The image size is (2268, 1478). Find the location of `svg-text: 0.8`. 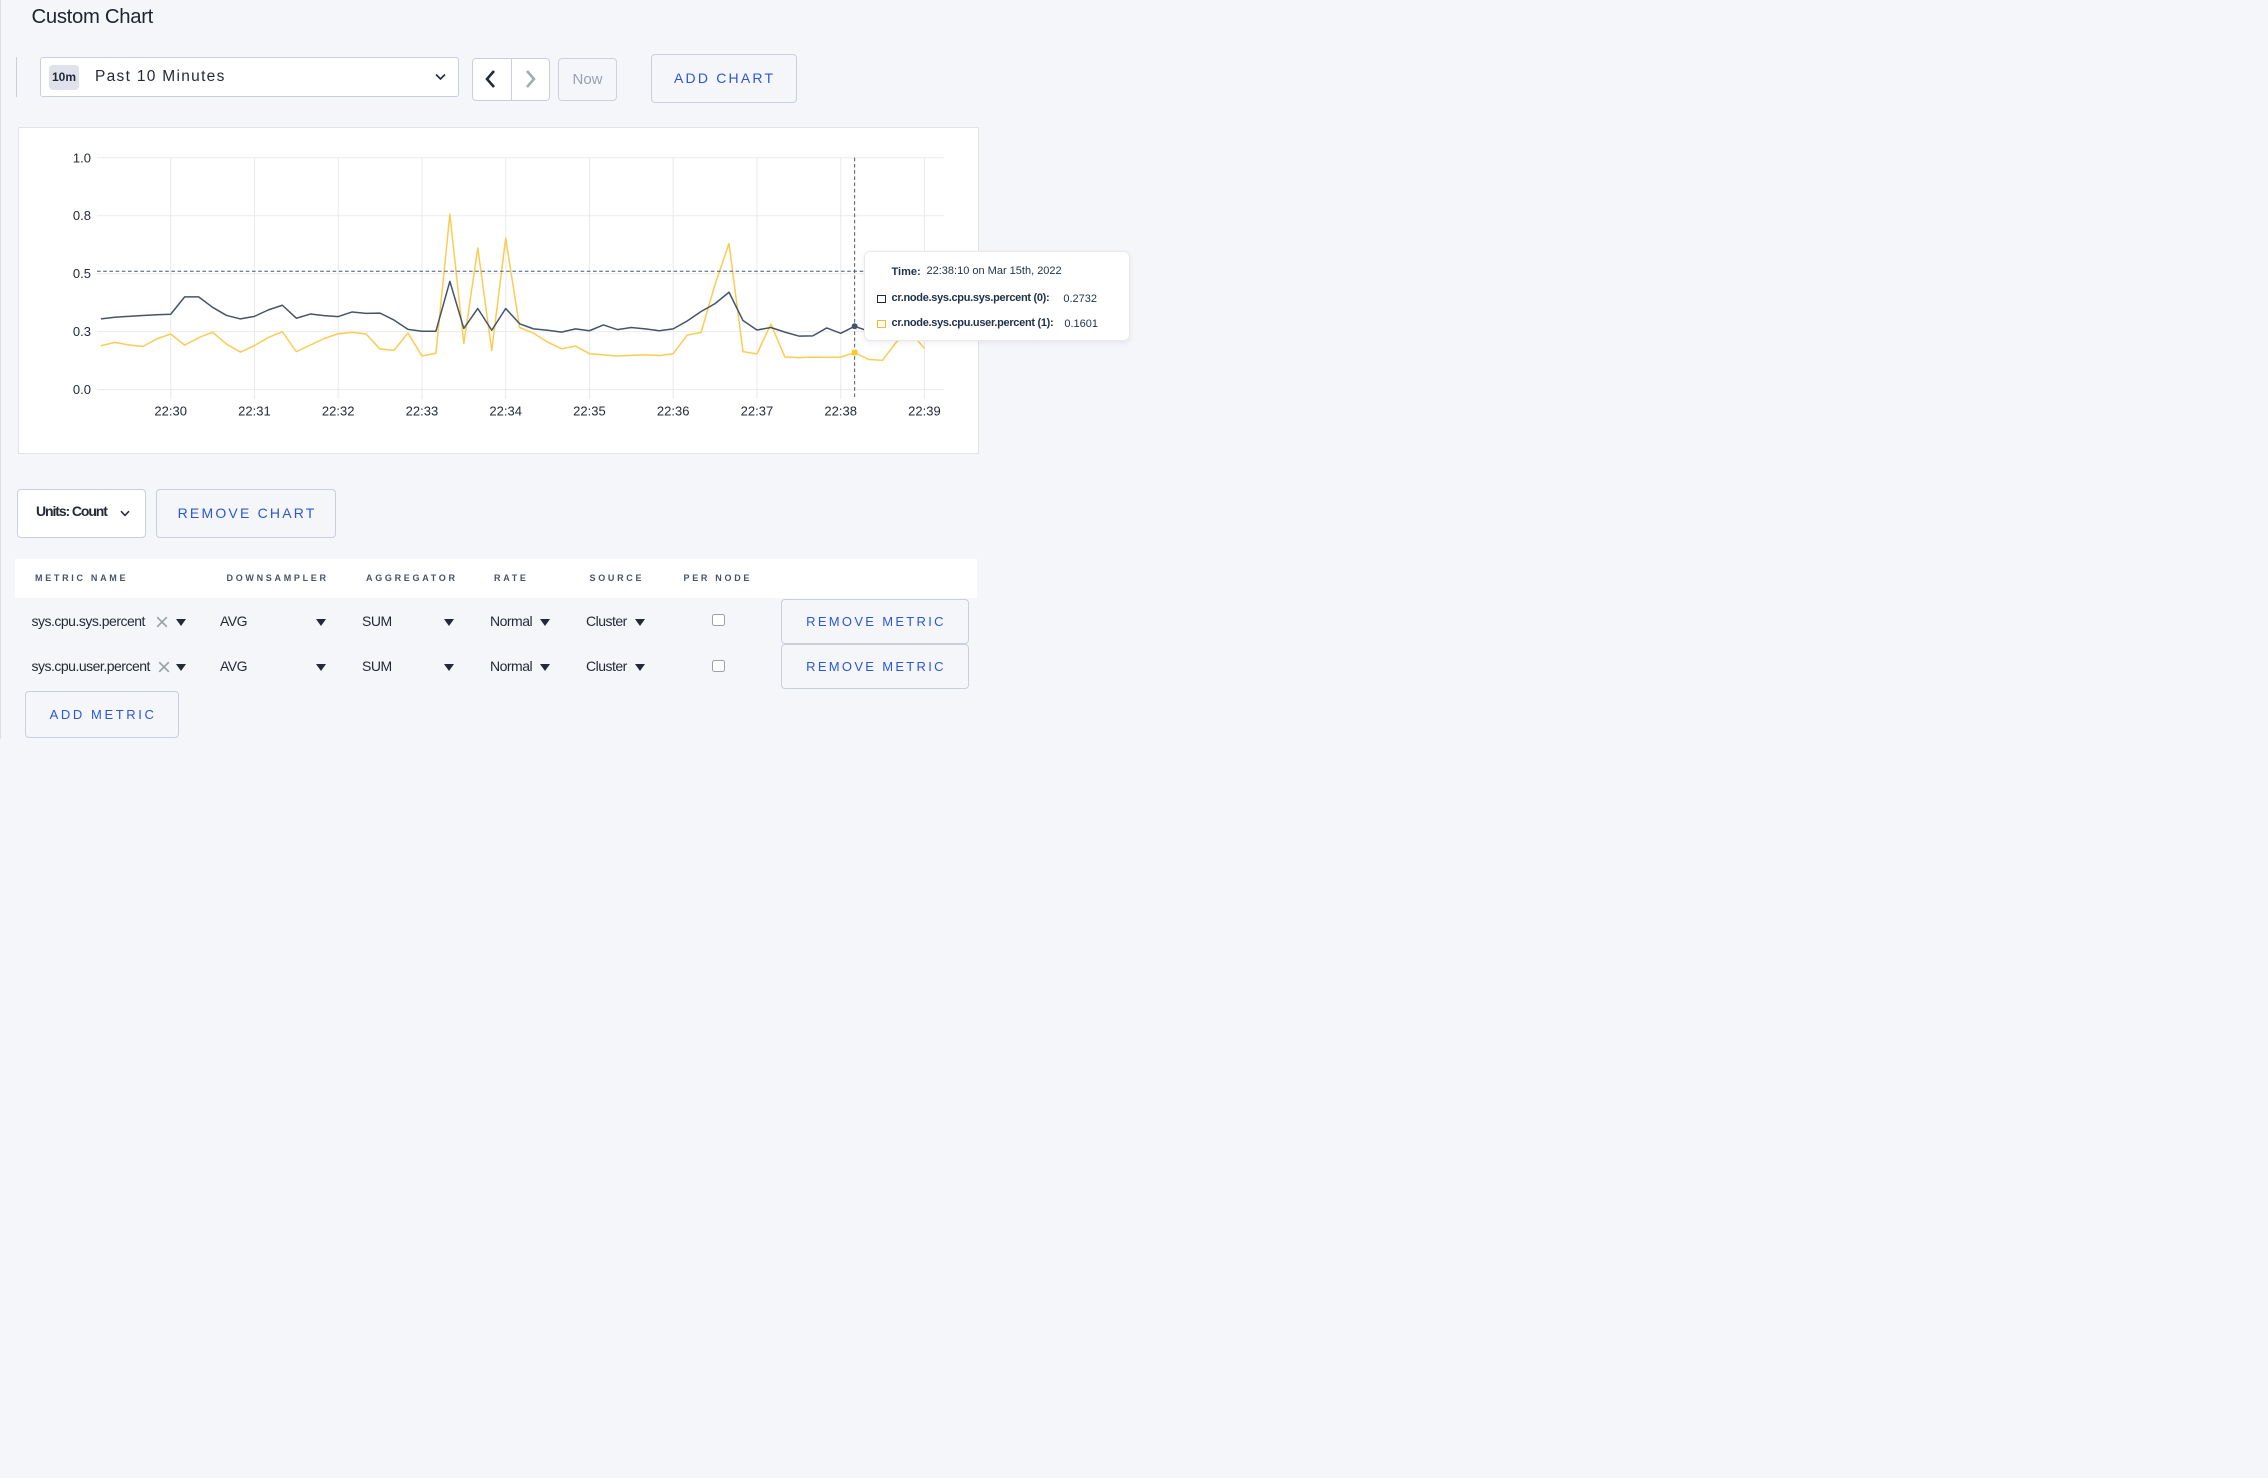

svg-text: 0.8 is located at coordinates (82, 215).